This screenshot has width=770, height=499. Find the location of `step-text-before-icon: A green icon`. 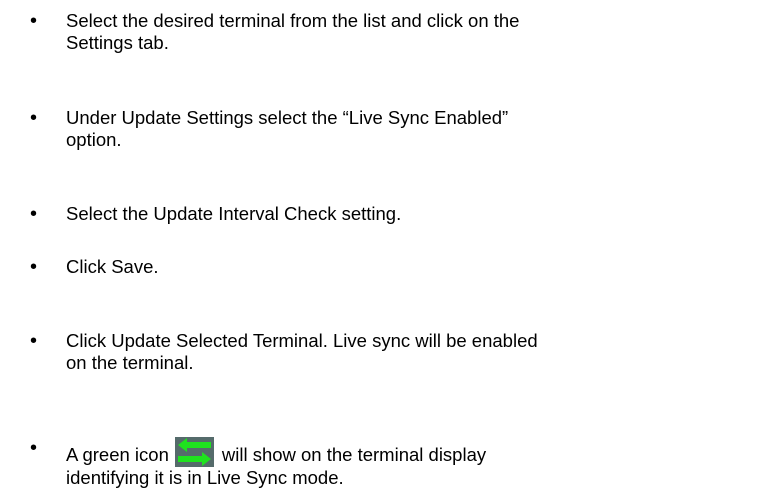

step-text-before-icon: A green icon is located at coordinates (117, 454).